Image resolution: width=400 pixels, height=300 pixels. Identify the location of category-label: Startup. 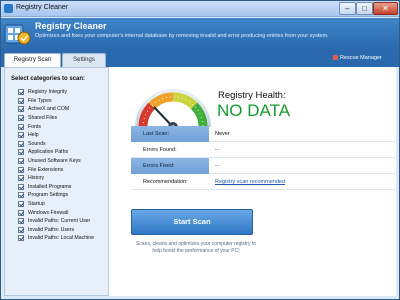
(36, 204).